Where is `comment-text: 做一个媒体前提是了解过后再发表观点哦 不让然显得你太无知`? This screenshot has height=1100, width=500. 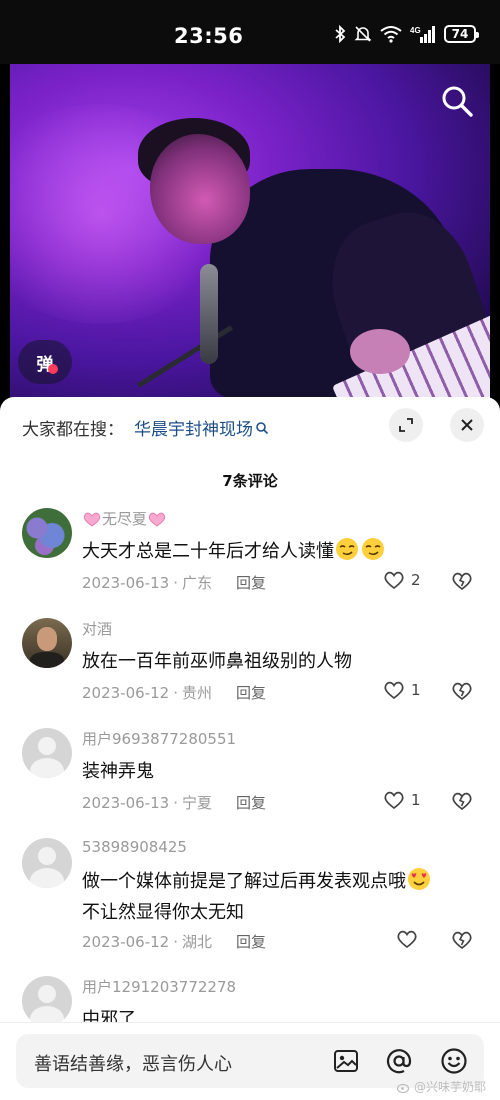 comment-text: 做一个媒体前提是了解过后再发表观点哦 不让然显得你太无知 is located at coordinates (282, 897).